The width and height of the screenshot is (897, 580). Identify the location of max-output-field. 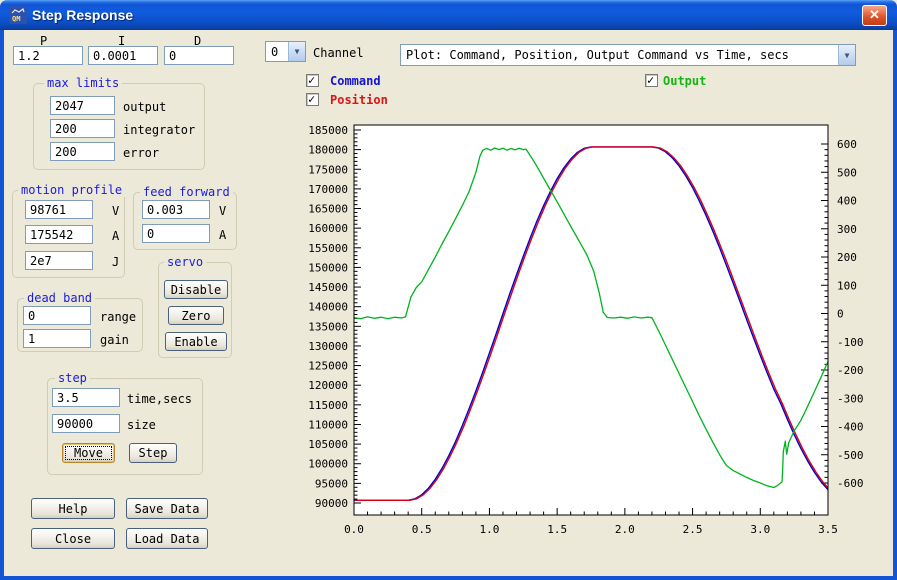
(82, 105).